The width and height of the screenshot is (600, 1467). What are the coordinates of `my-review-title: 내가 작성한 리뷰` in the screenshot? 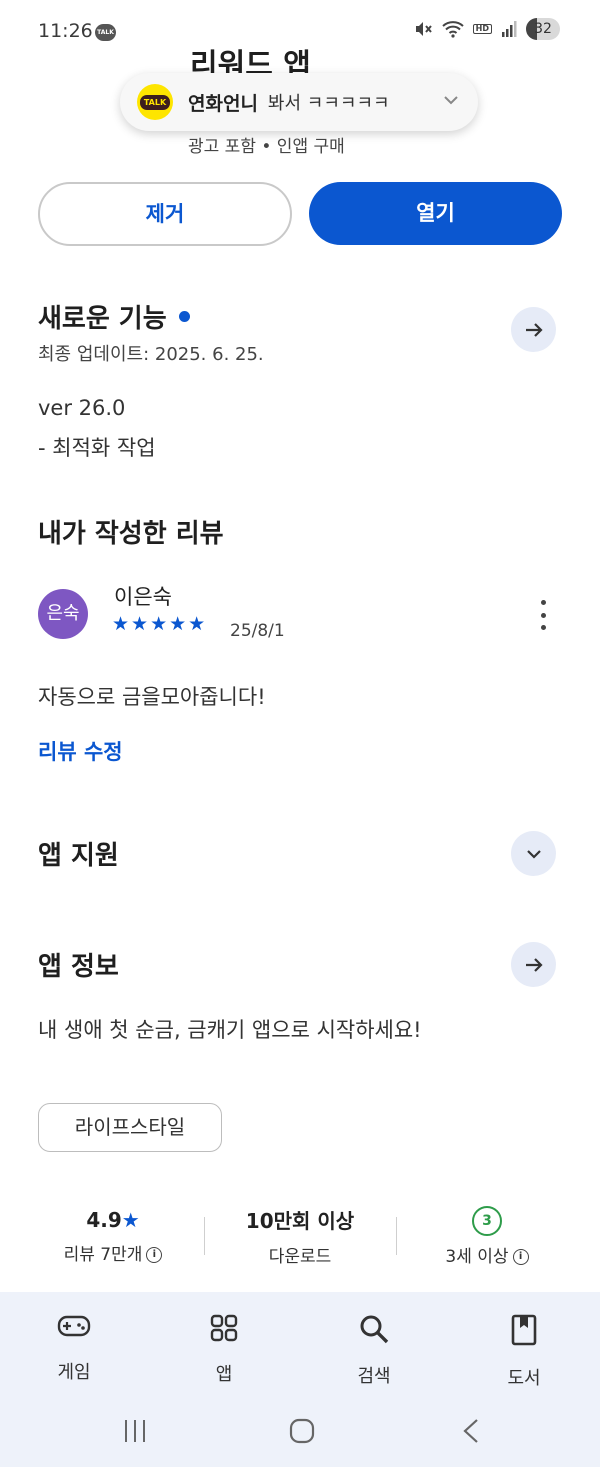 It's located at (131, 534).